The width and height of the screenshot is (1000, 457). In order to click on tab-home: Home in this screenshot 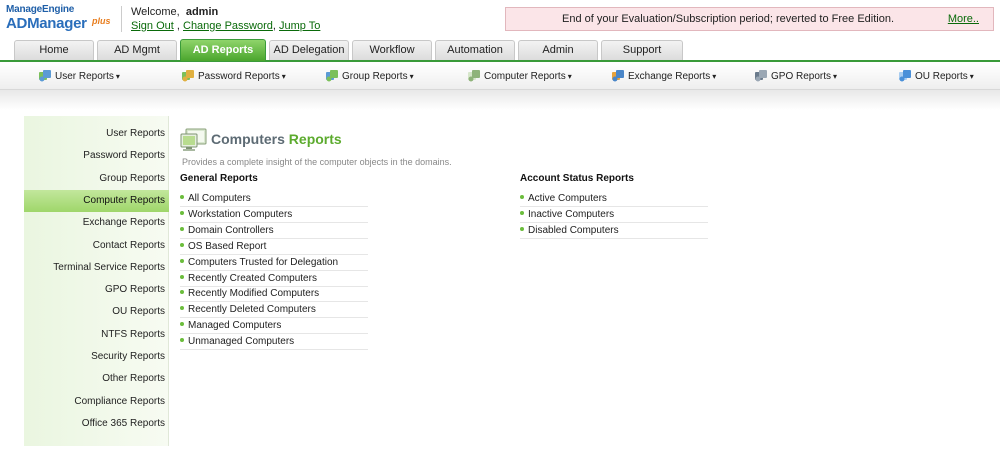, I will do `click(54, 50)`.